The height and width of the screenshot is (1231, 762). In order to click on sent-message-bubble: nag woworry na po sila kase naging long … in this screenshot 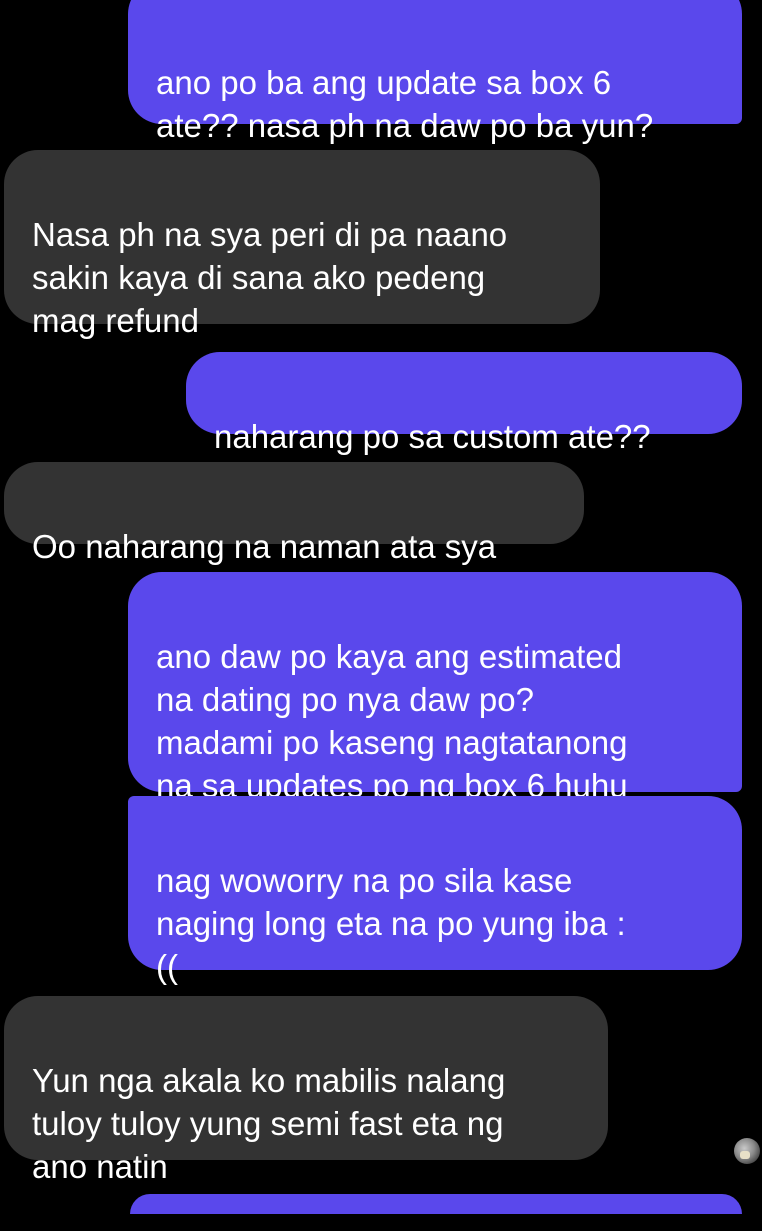, I will do `click(435, 890)`.